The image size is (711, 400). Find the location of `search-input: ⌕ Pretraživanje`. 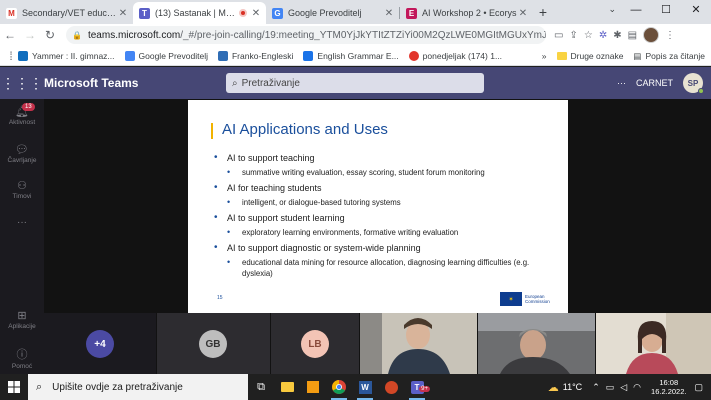

search-input: ⌕ Pretraživanje is located at coordinates (355, 83).